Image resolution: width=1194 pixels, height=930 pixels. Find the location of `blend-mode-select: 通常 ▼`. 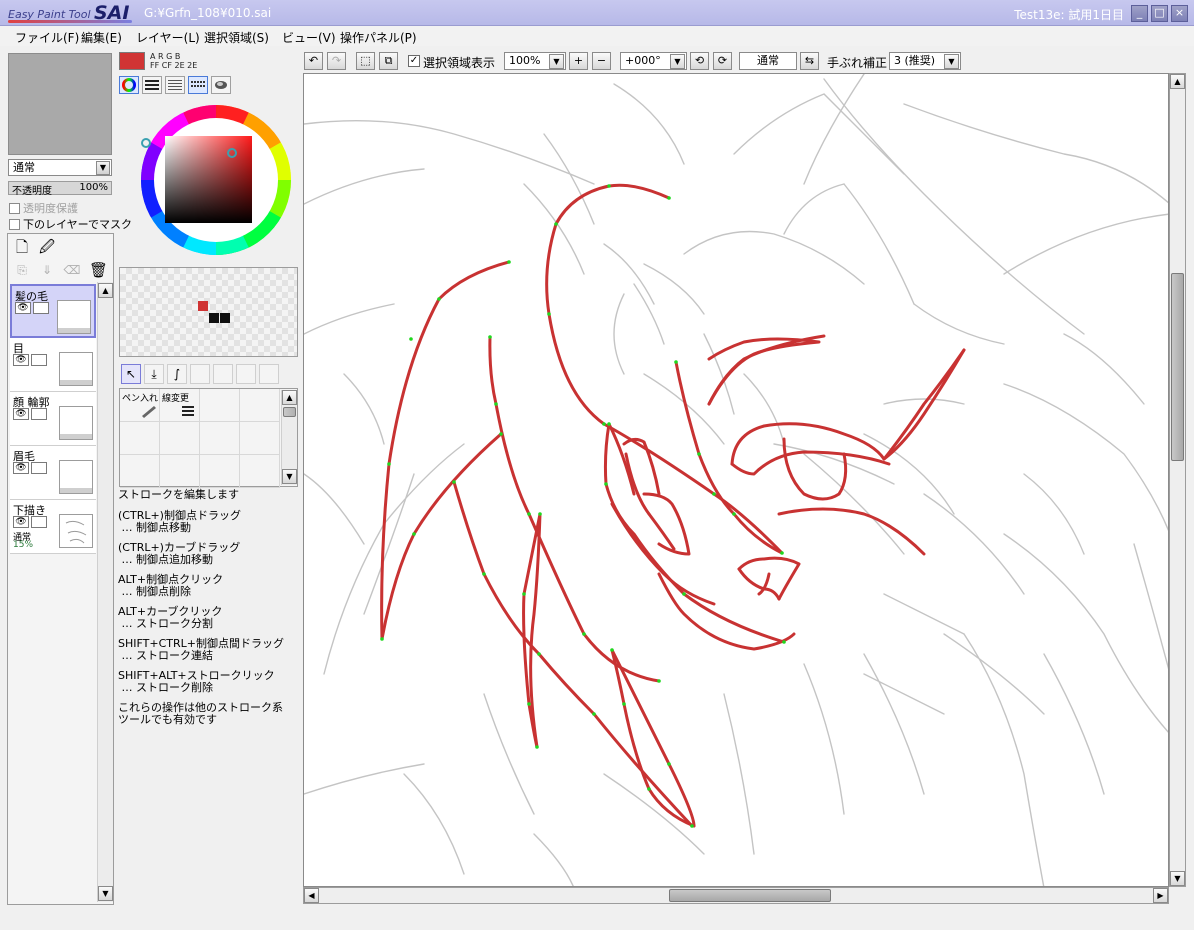

blend-mode-select: 通常 ▼ is located at coordinates (60, 167).